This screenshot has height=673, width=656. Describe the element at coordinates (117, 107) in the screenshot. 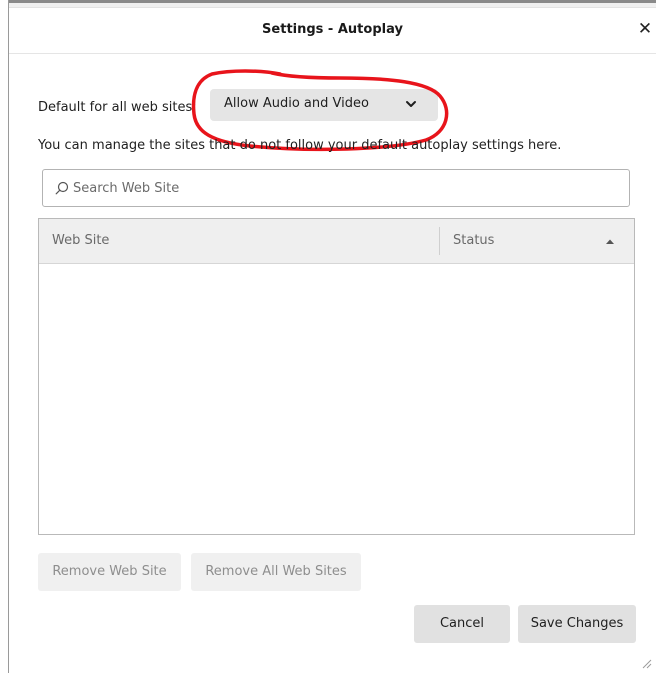

I see `default-setting-label: Default for all web sites:` at that location.